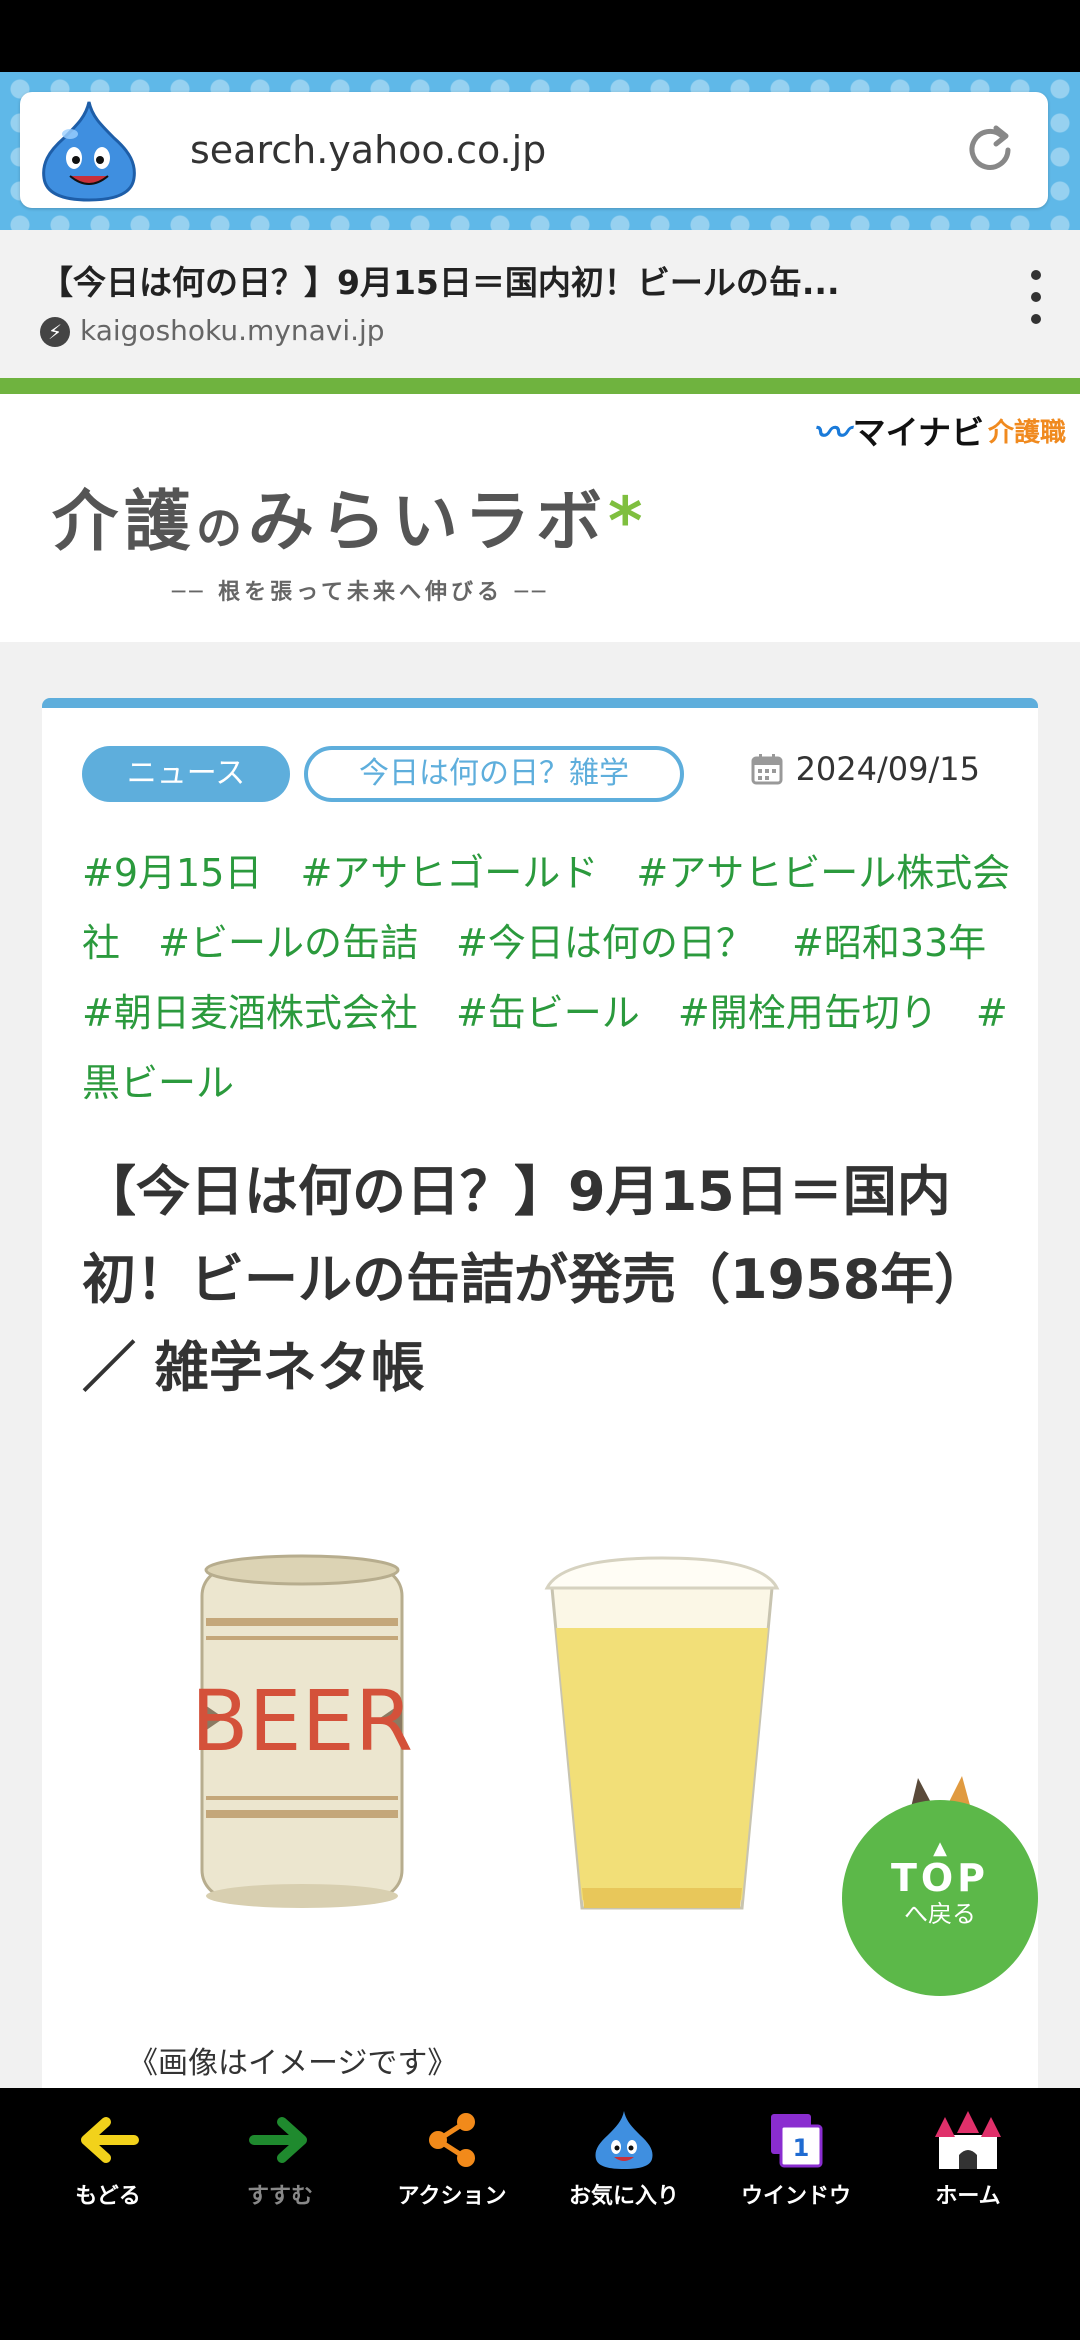  What do you see at coordinates (55, 332) in the screenshot?
I see `amp-bolt-icon: ⚡` at bounding box center [55, 332].